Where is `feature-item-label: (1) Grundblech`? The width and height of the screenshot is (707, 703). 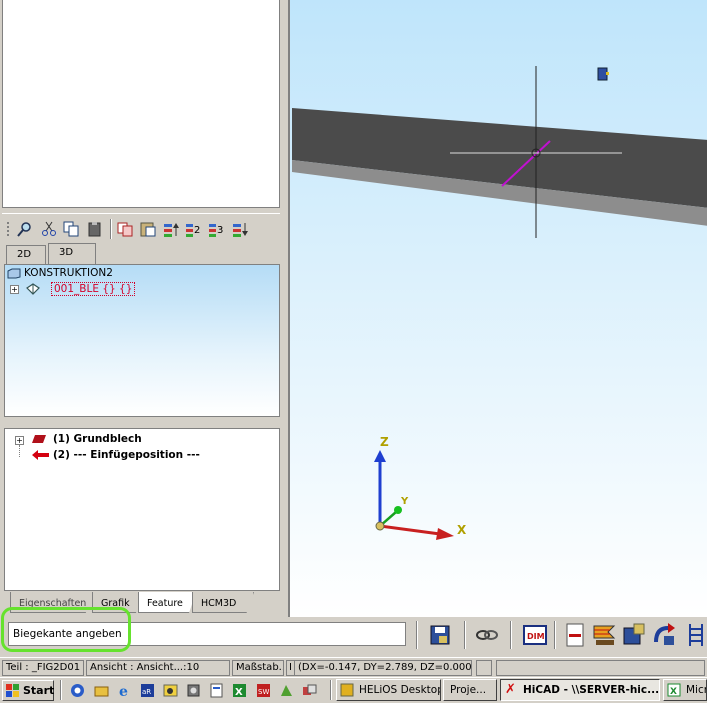
feature-item-label: (1) Grundblech is located at coordinates (97, 439).